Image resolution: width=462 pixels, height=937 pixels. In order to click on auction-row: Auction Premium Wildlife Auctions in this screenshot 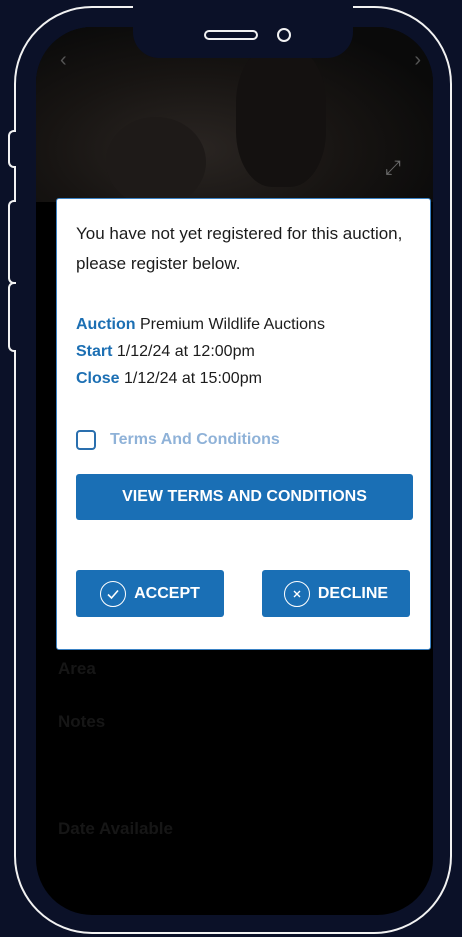, I will do `click(200, 324)`.